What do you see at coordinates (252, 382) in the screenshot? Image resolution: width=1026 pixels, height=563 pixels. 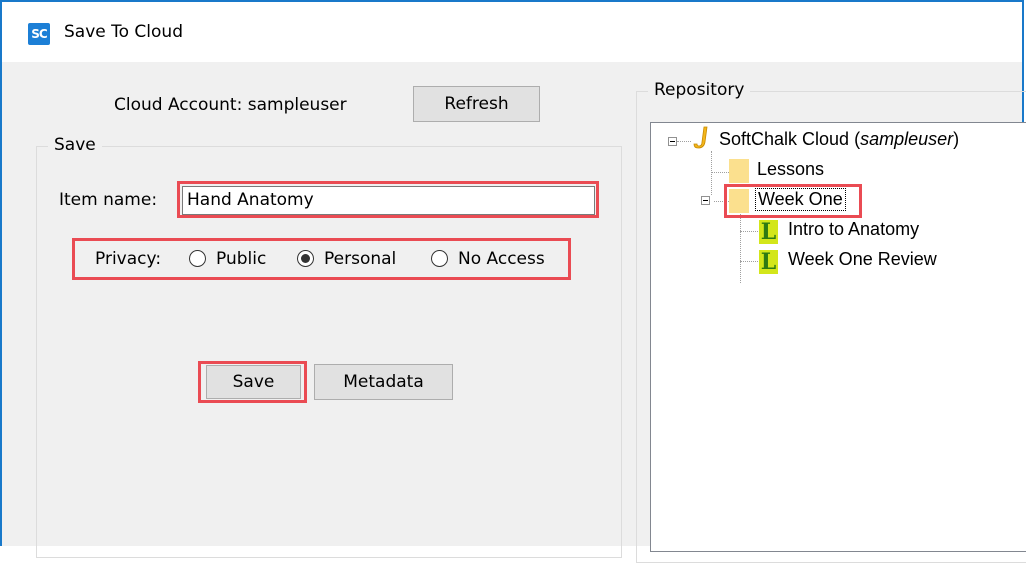 I see `save-button-highlight` at bounding box center [252, 382].